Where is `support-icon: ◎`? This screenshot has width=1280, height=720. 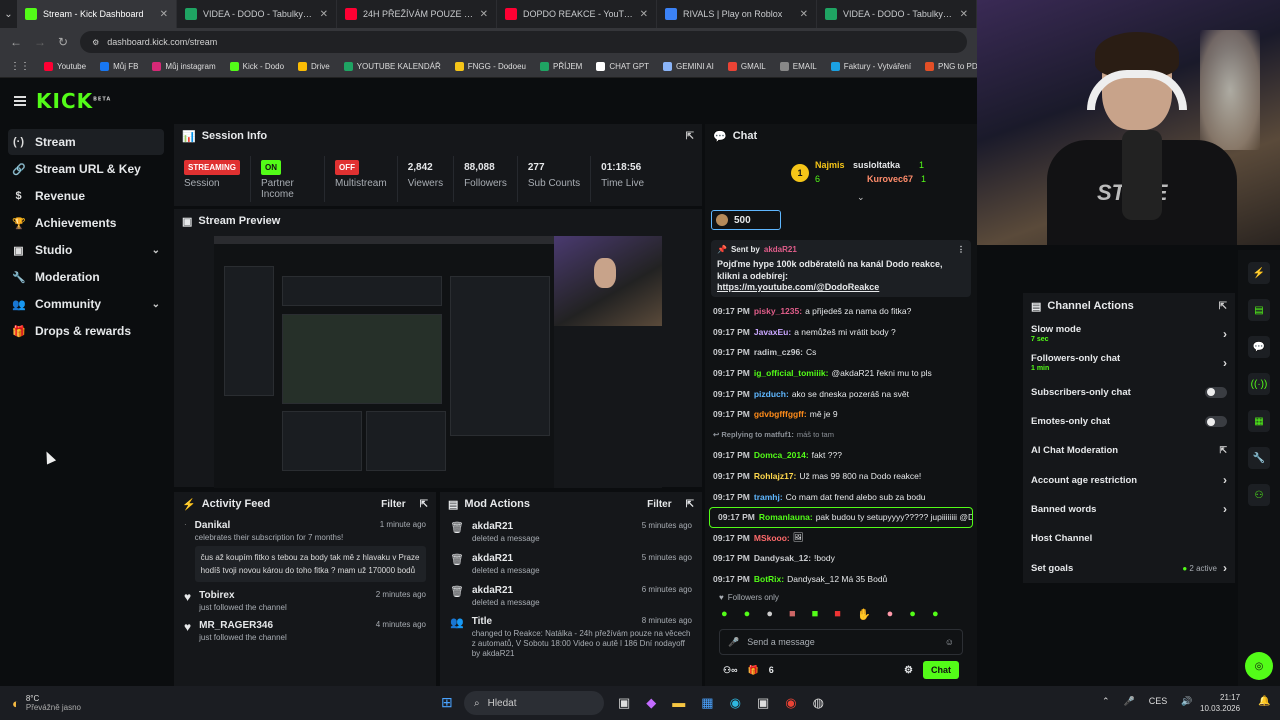 support-icon: ◎ is located at coordinates (1259, 666).